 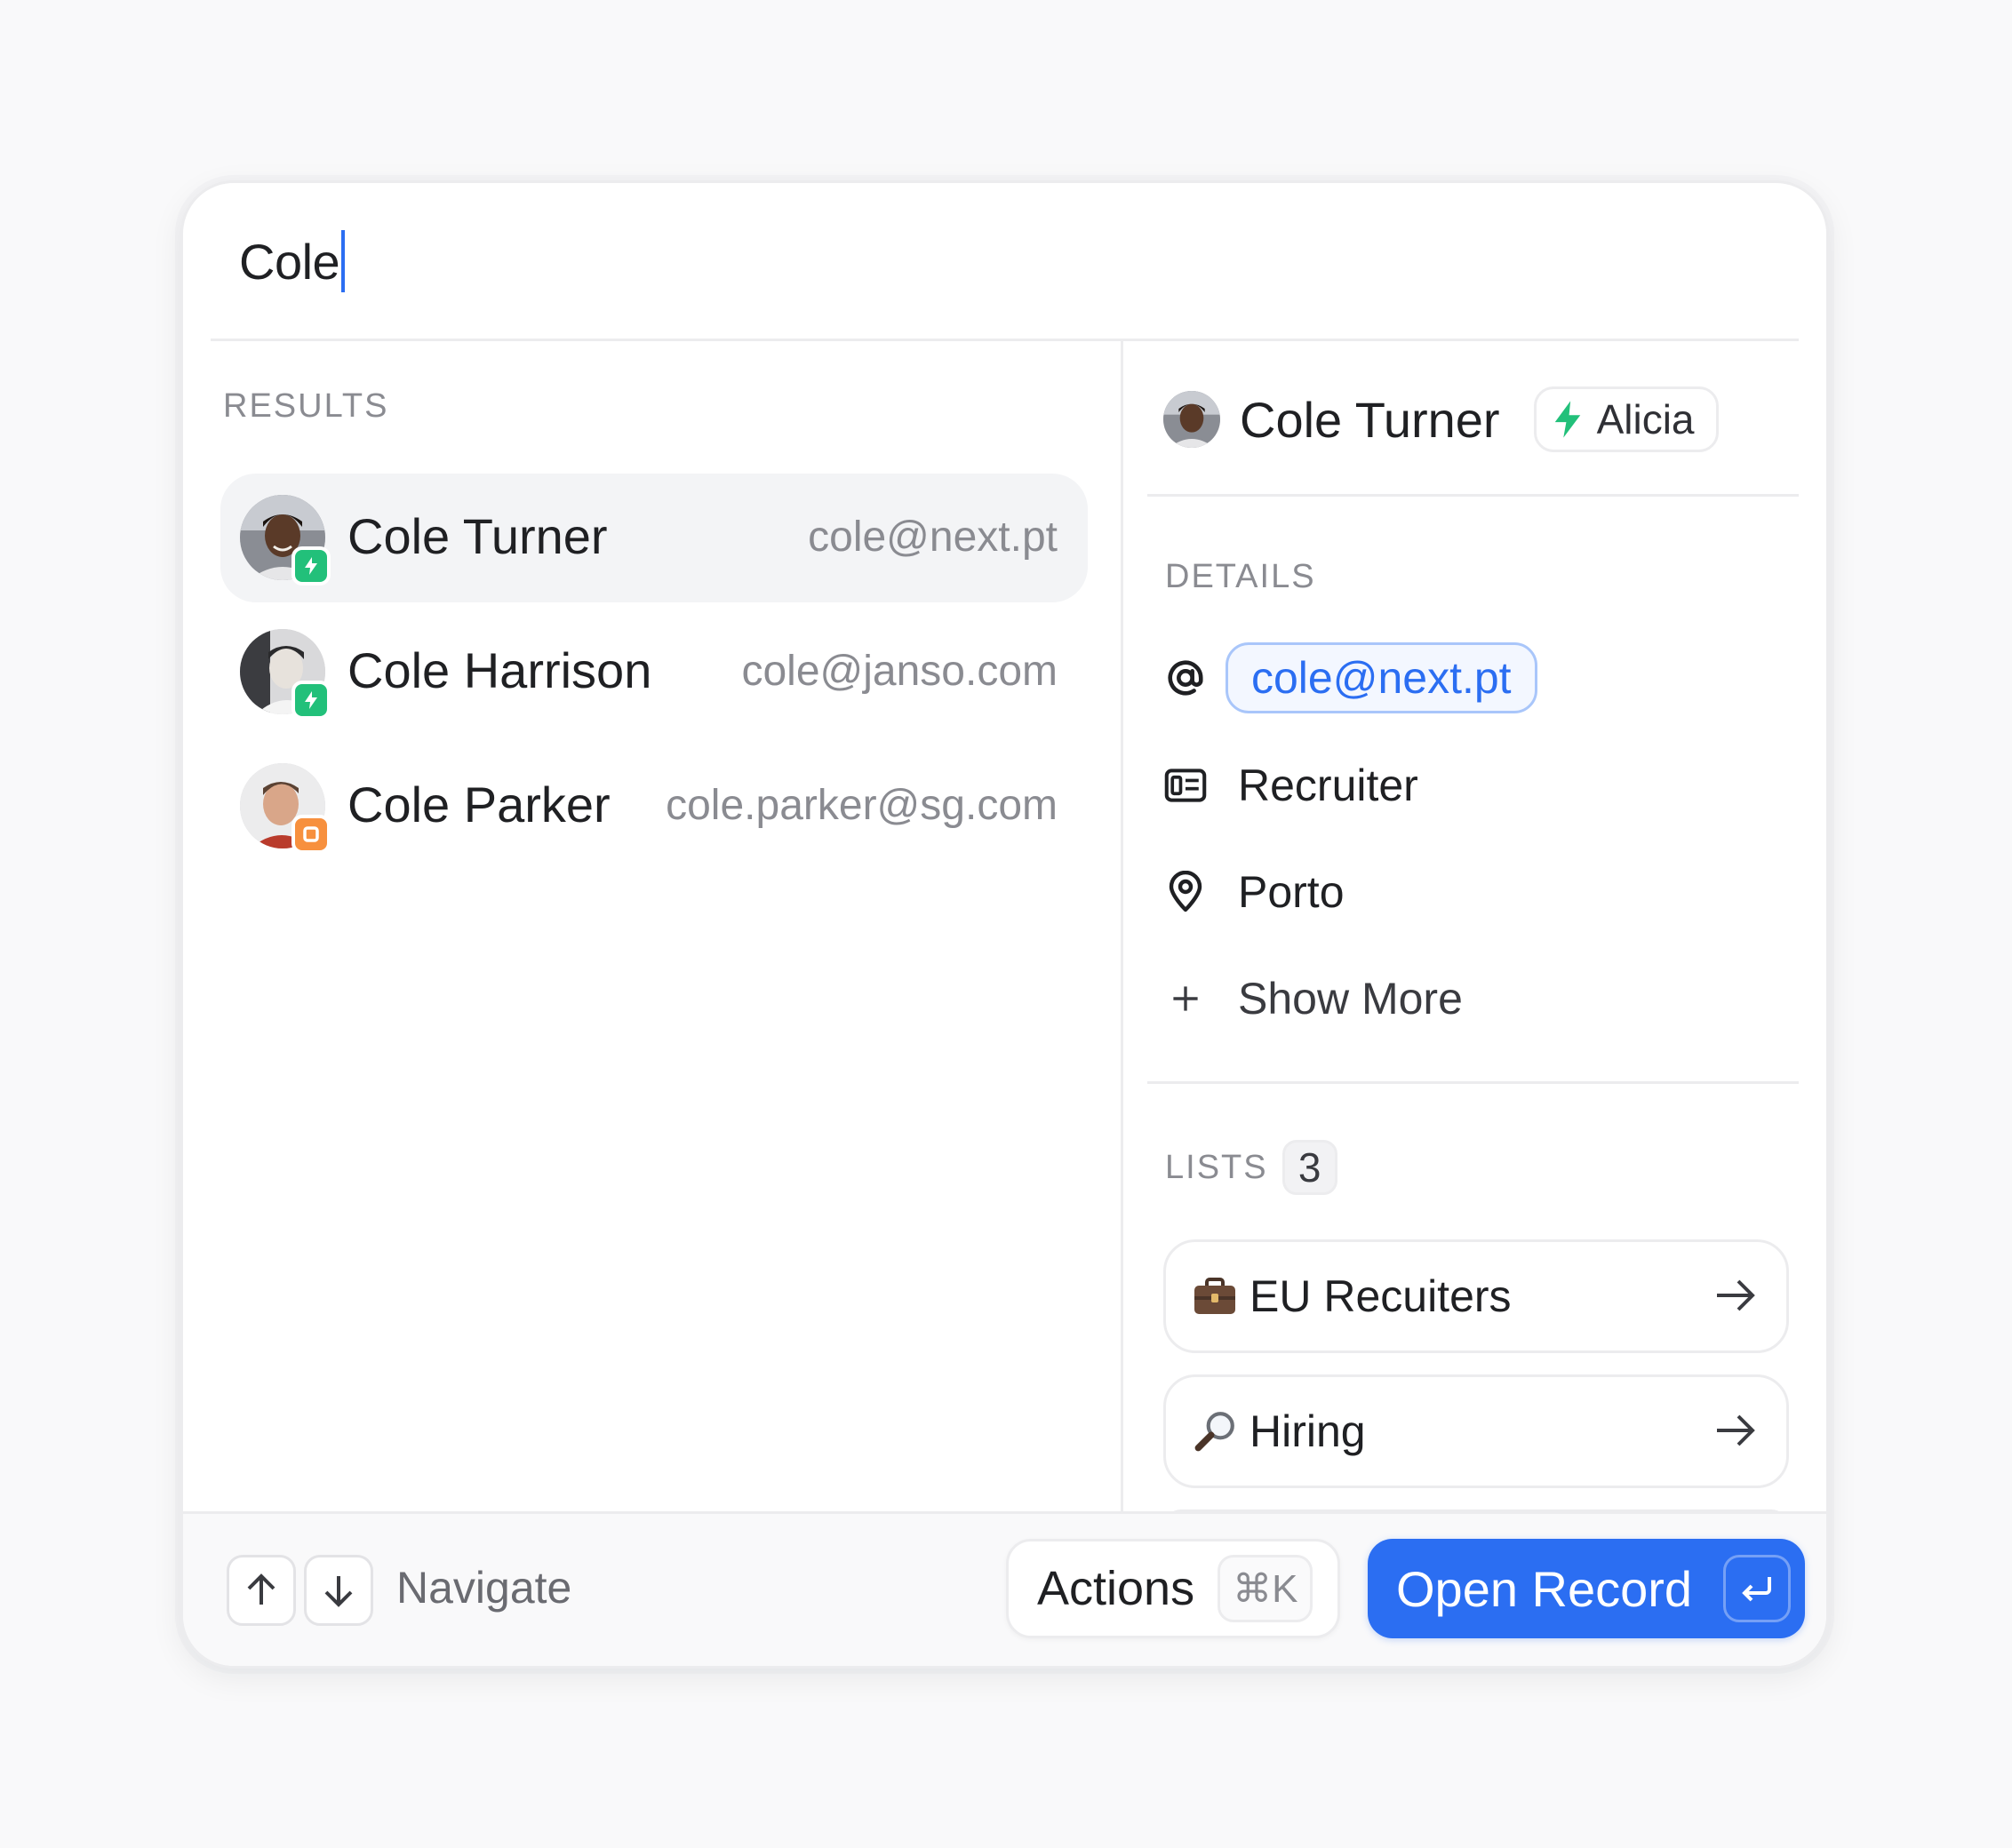 I want to click on open-record-button: Open Record, so click(x=1586, y=1588).